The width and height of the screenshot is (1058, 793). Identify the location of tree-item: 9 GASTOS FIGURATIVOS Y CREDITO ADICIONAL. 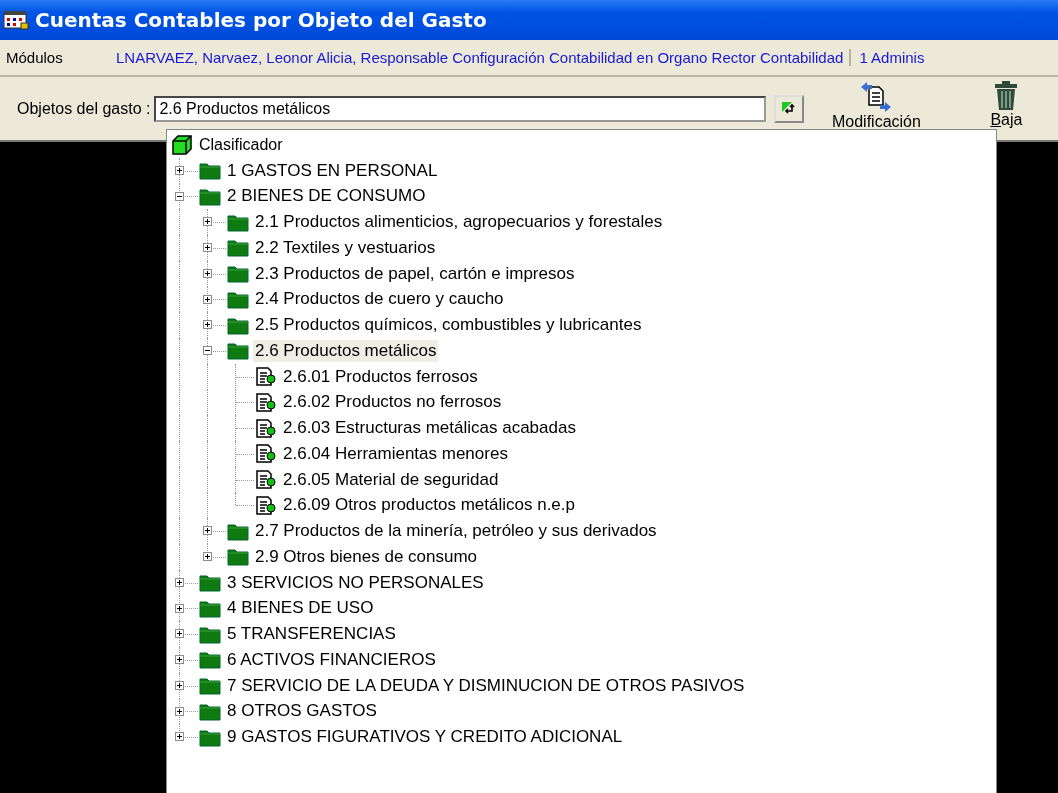
(425, 737).